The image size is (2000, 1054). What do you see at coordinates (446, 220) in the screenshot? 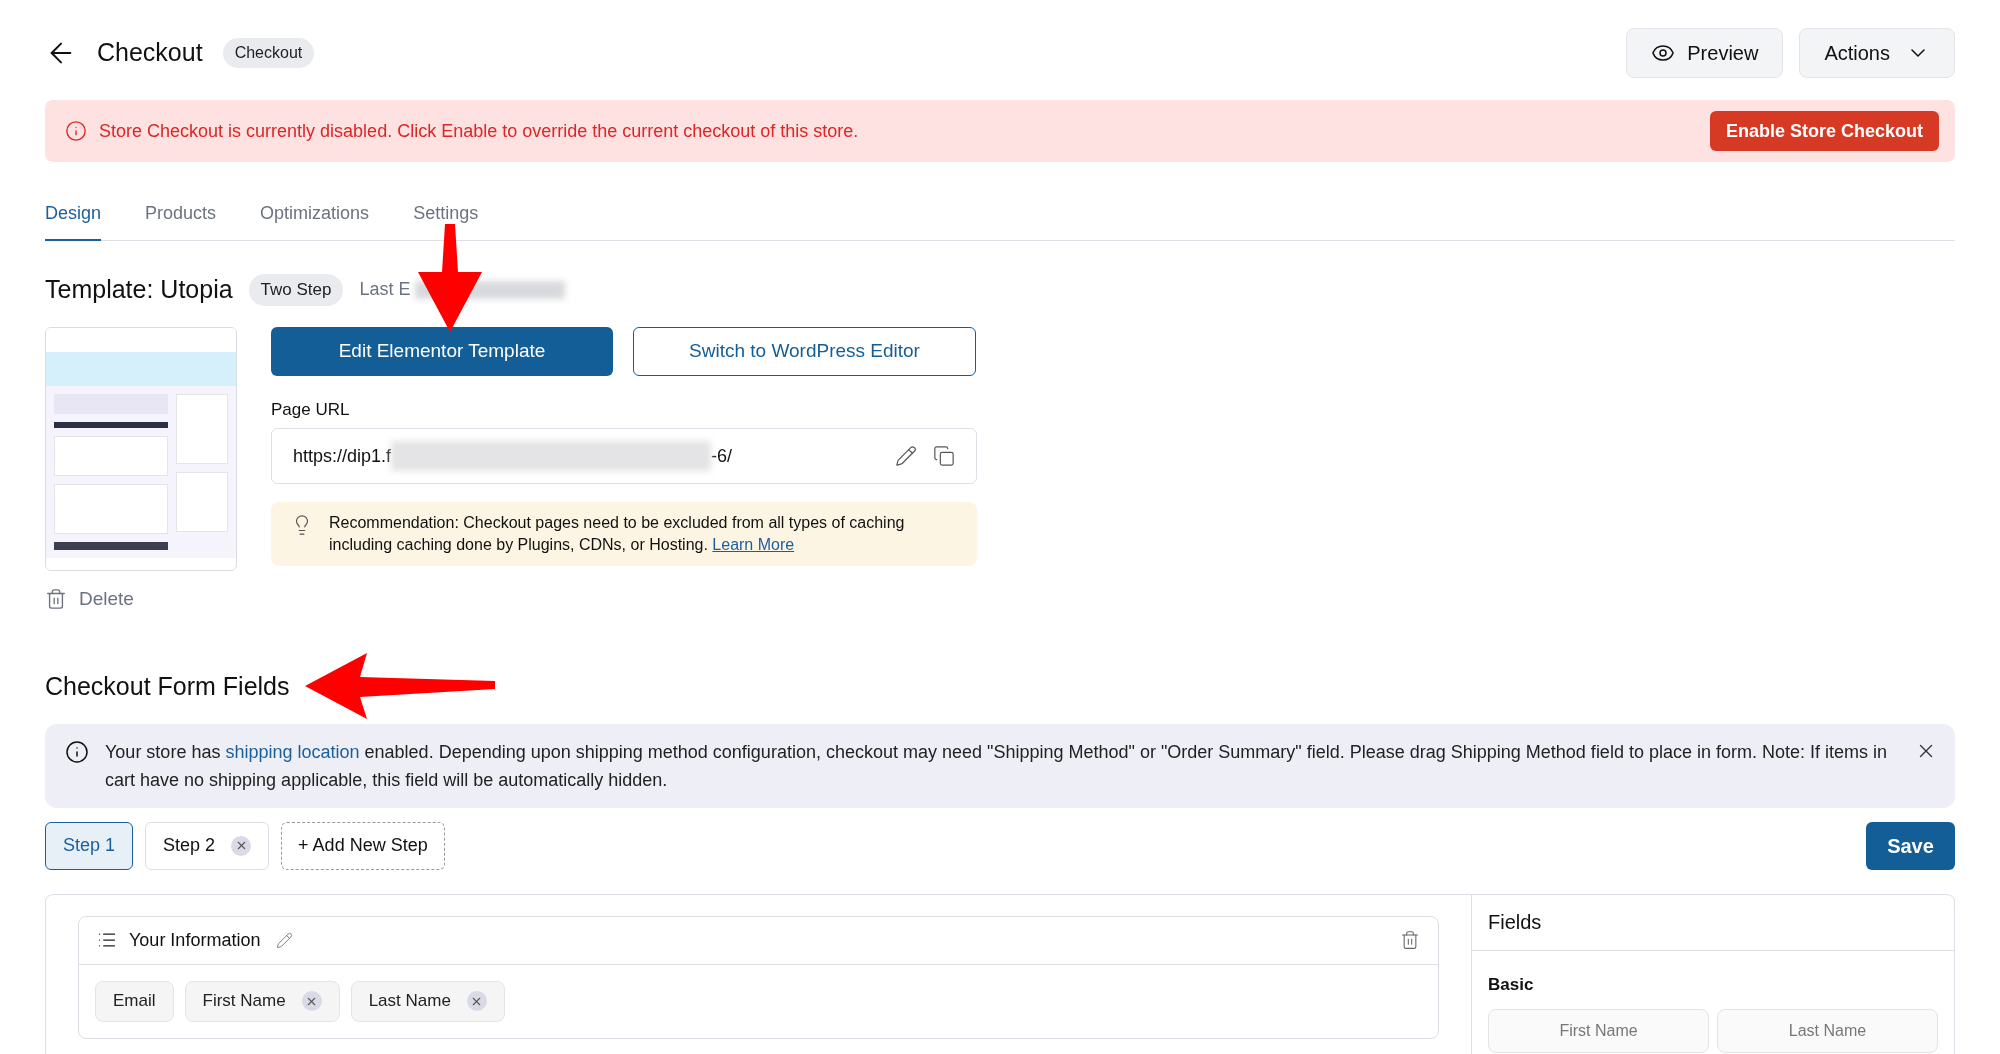
I see `tab: Settings` at bounding box center [446, 220].